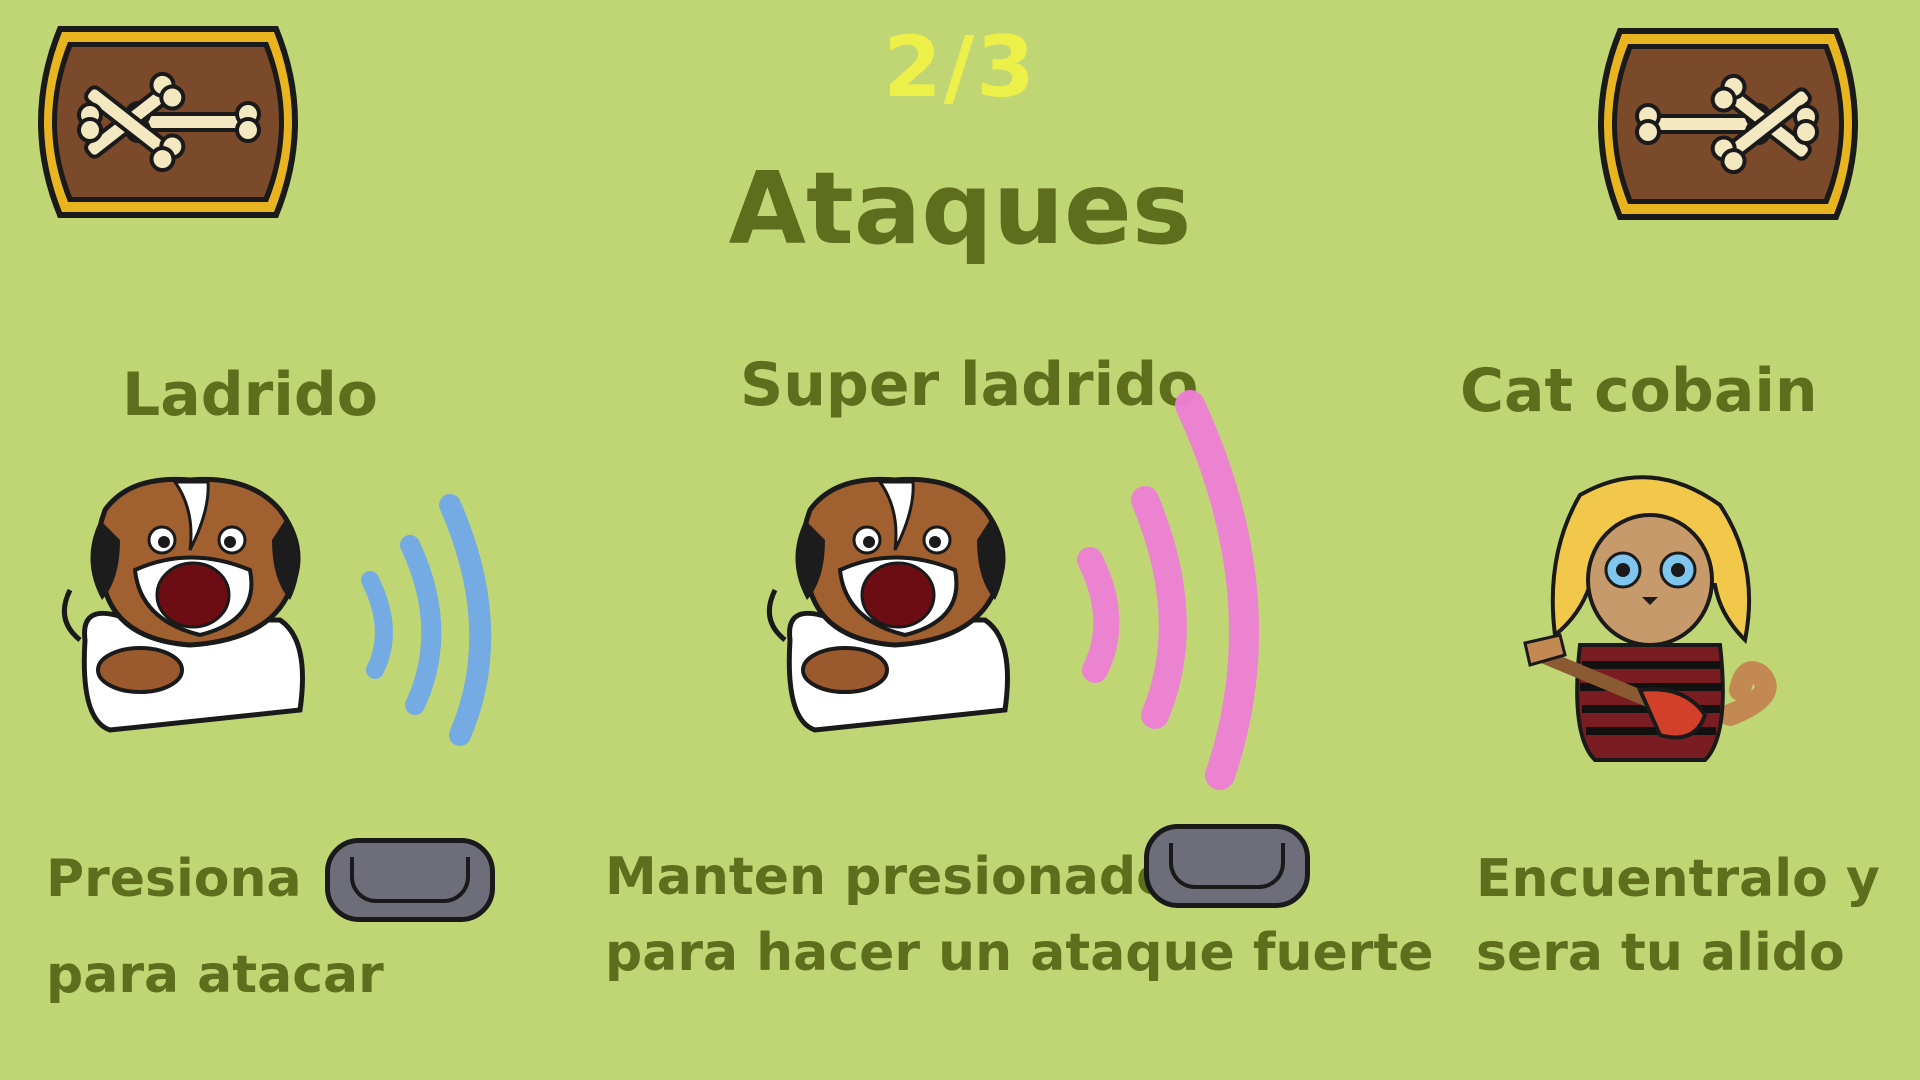 The height and width of the screenshot is (1080, 1920). What do you see at coordinates (1019, 953) in the screenshot?
I see `super-ladrido-line-2: para hacer un ataque fuerte` at bounding box center [1019, 953].